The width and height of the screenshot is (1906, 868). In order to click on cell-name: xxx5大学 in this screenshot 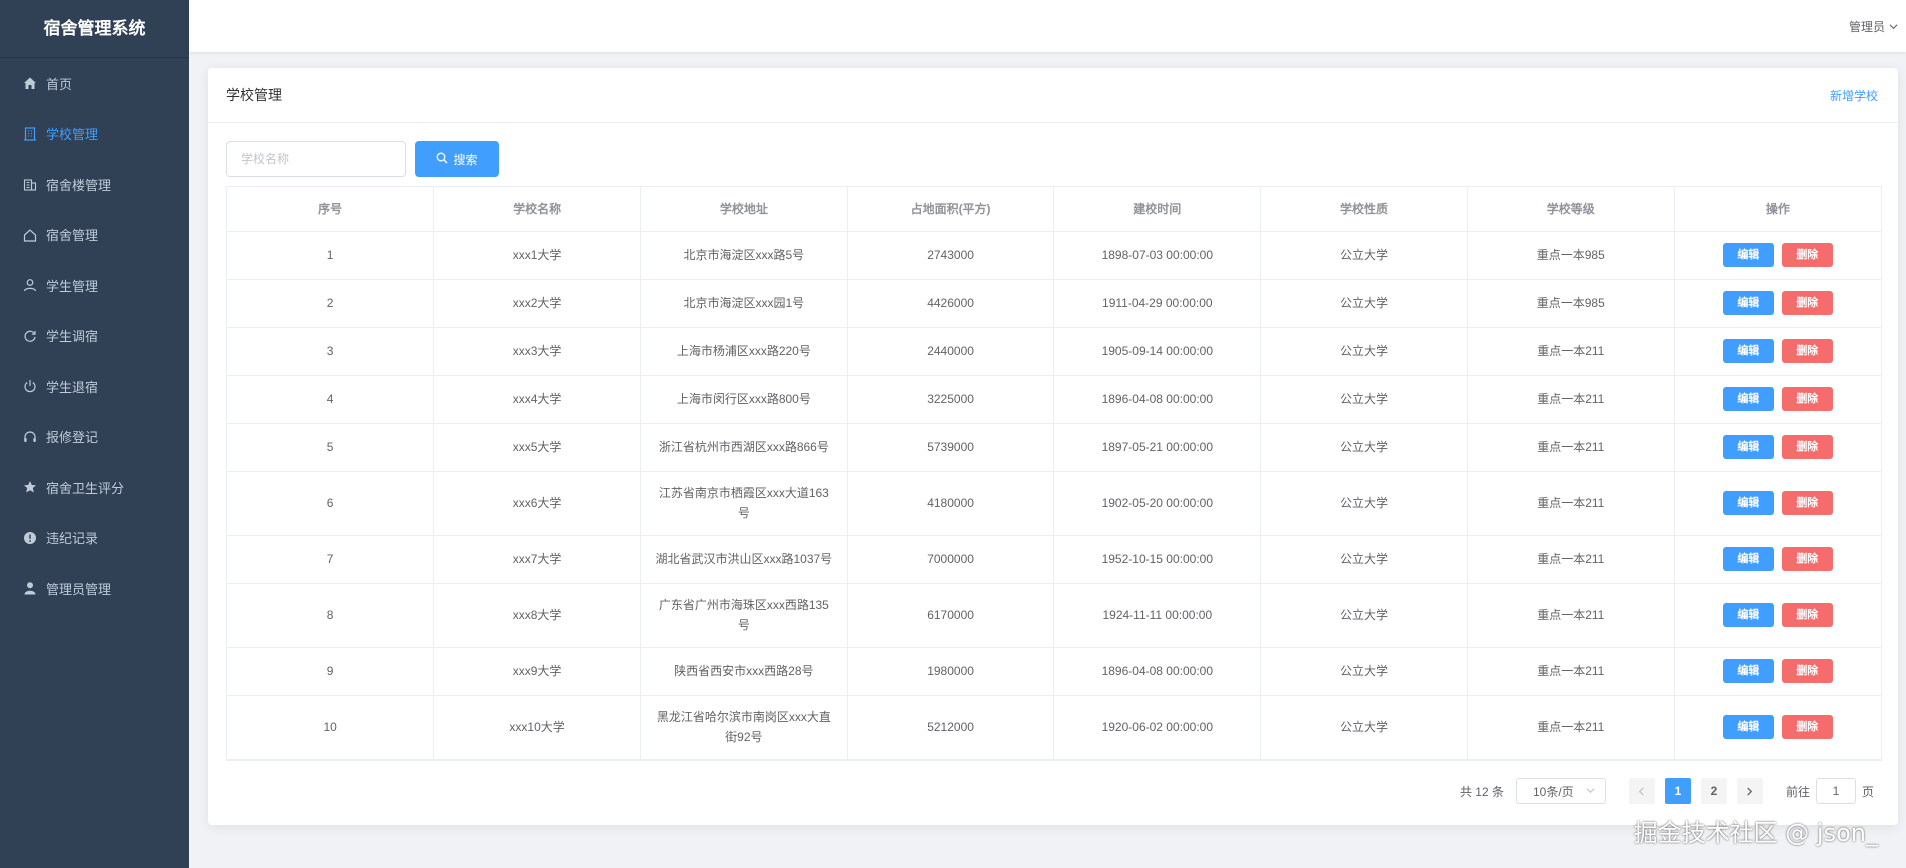, I will do `click(537, 447)`.